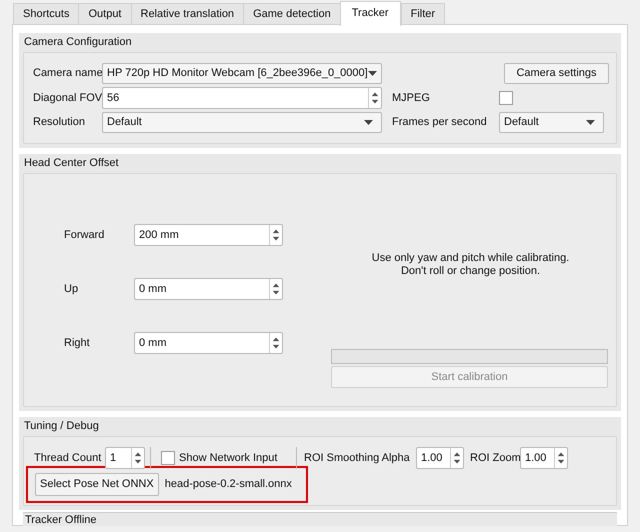 The image size is (640, 532). Describe the element at coordinates (67, 74) in the screenshot. I see `field-label: Camera name` at that location.